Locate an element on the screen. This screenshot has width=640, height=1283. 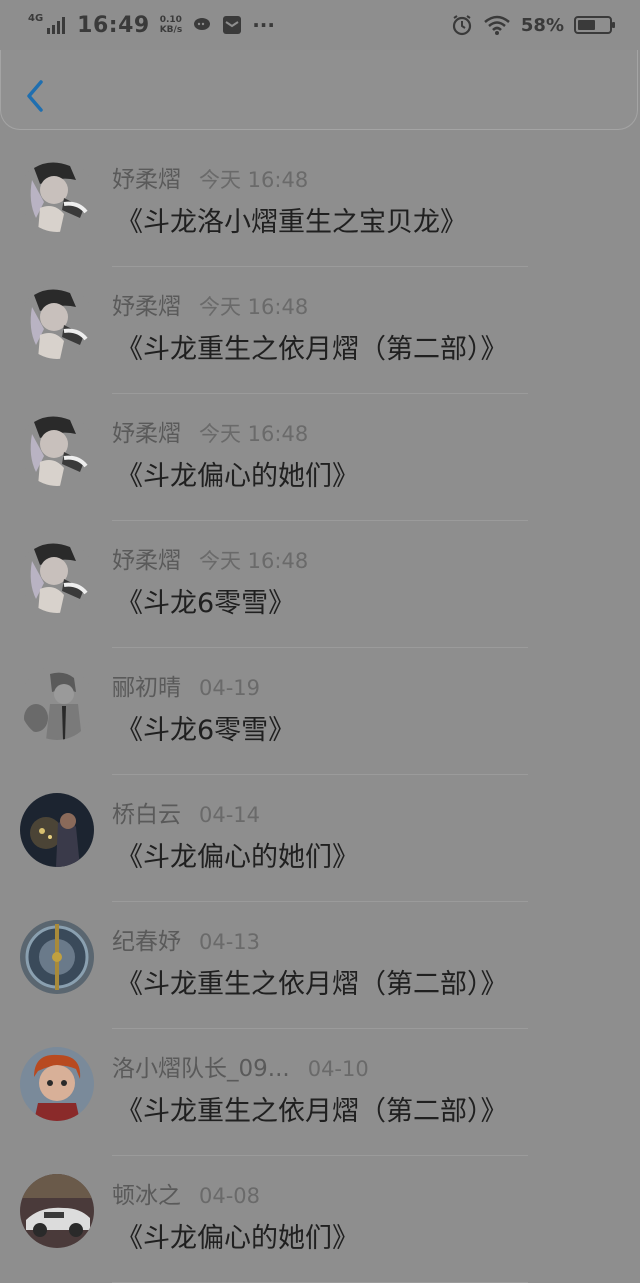
message-meta: 洛小熠队长_09... 04-10 is located at coordinates (240, 1066).